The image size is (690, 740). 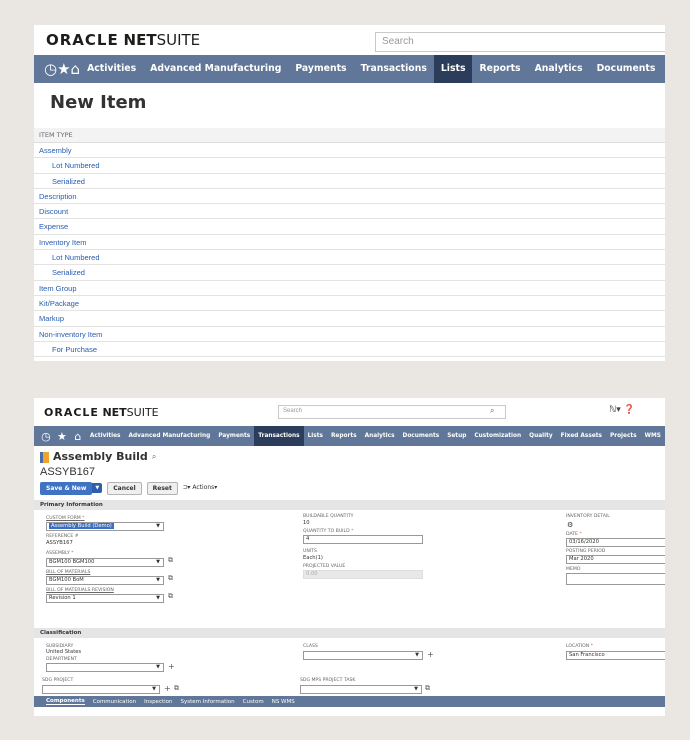 I want to click on location-select: San Francisco, so click(x=615, y=655).